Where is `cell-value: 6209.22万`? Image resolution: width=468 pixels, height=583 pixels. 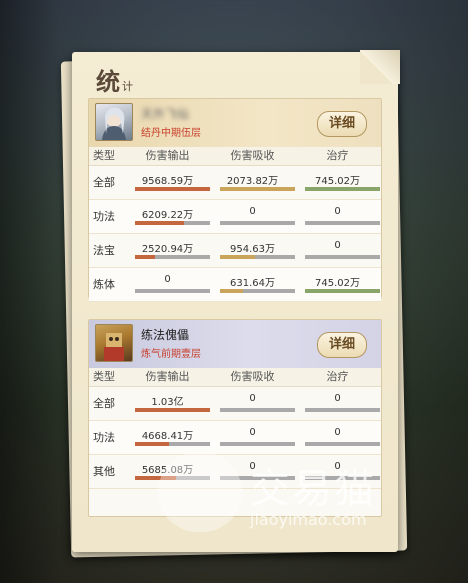 cell-value: 6209.22万 is located at coordinates (167, 215).